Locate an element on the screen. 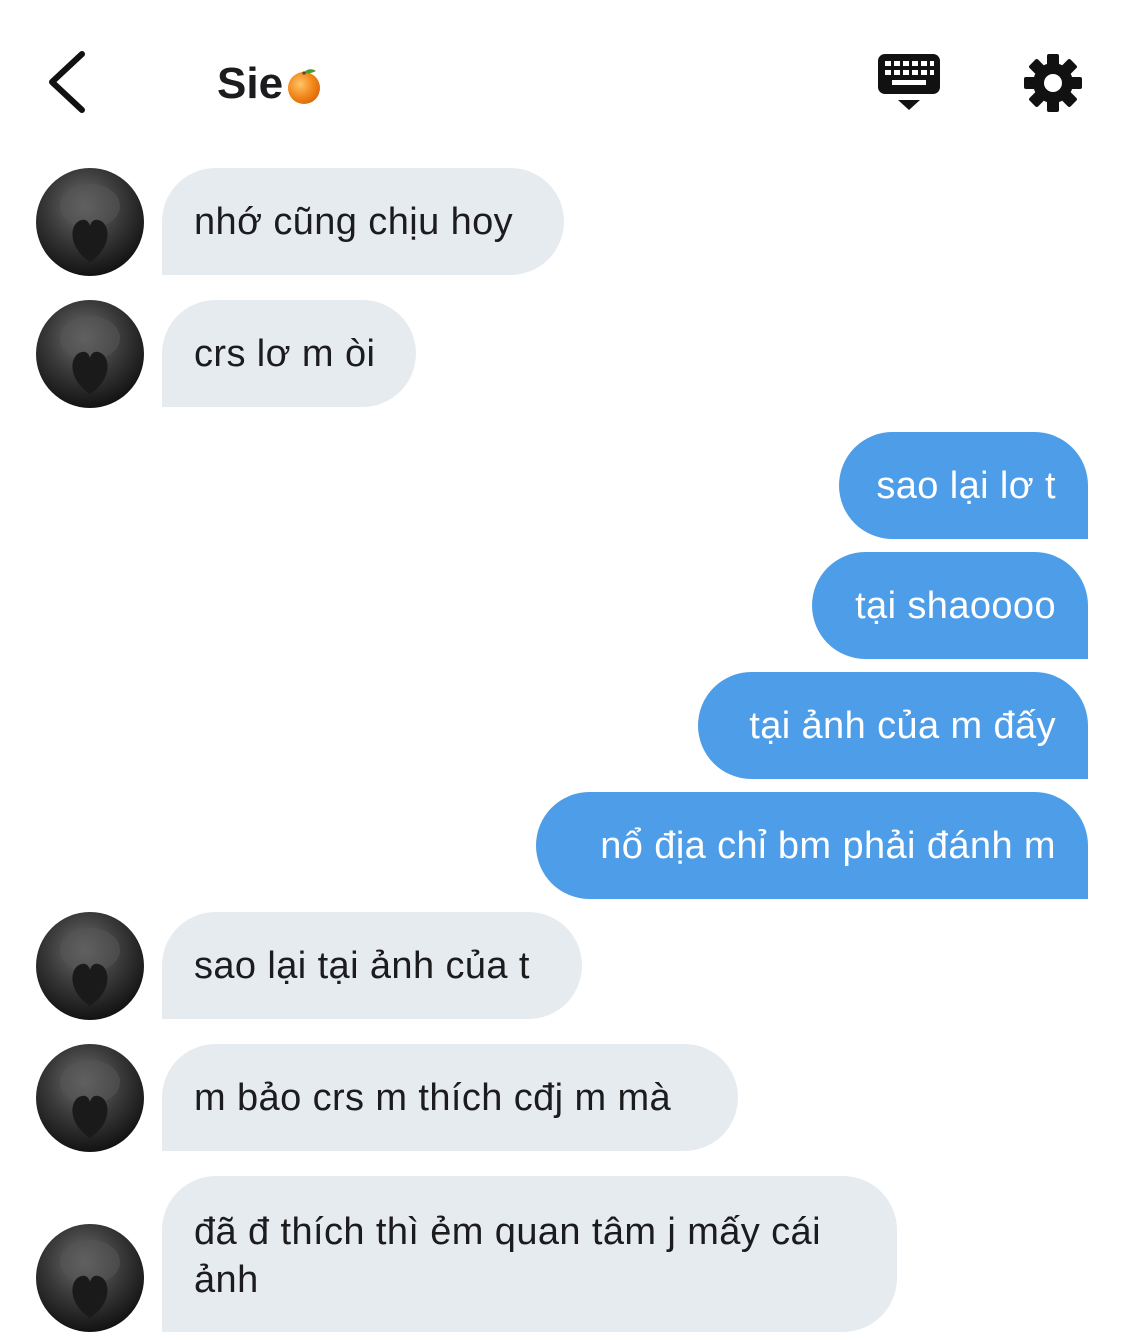 This screenshot has width=1125, height=1341. keyboard-button is located at coordinates (909, 83).